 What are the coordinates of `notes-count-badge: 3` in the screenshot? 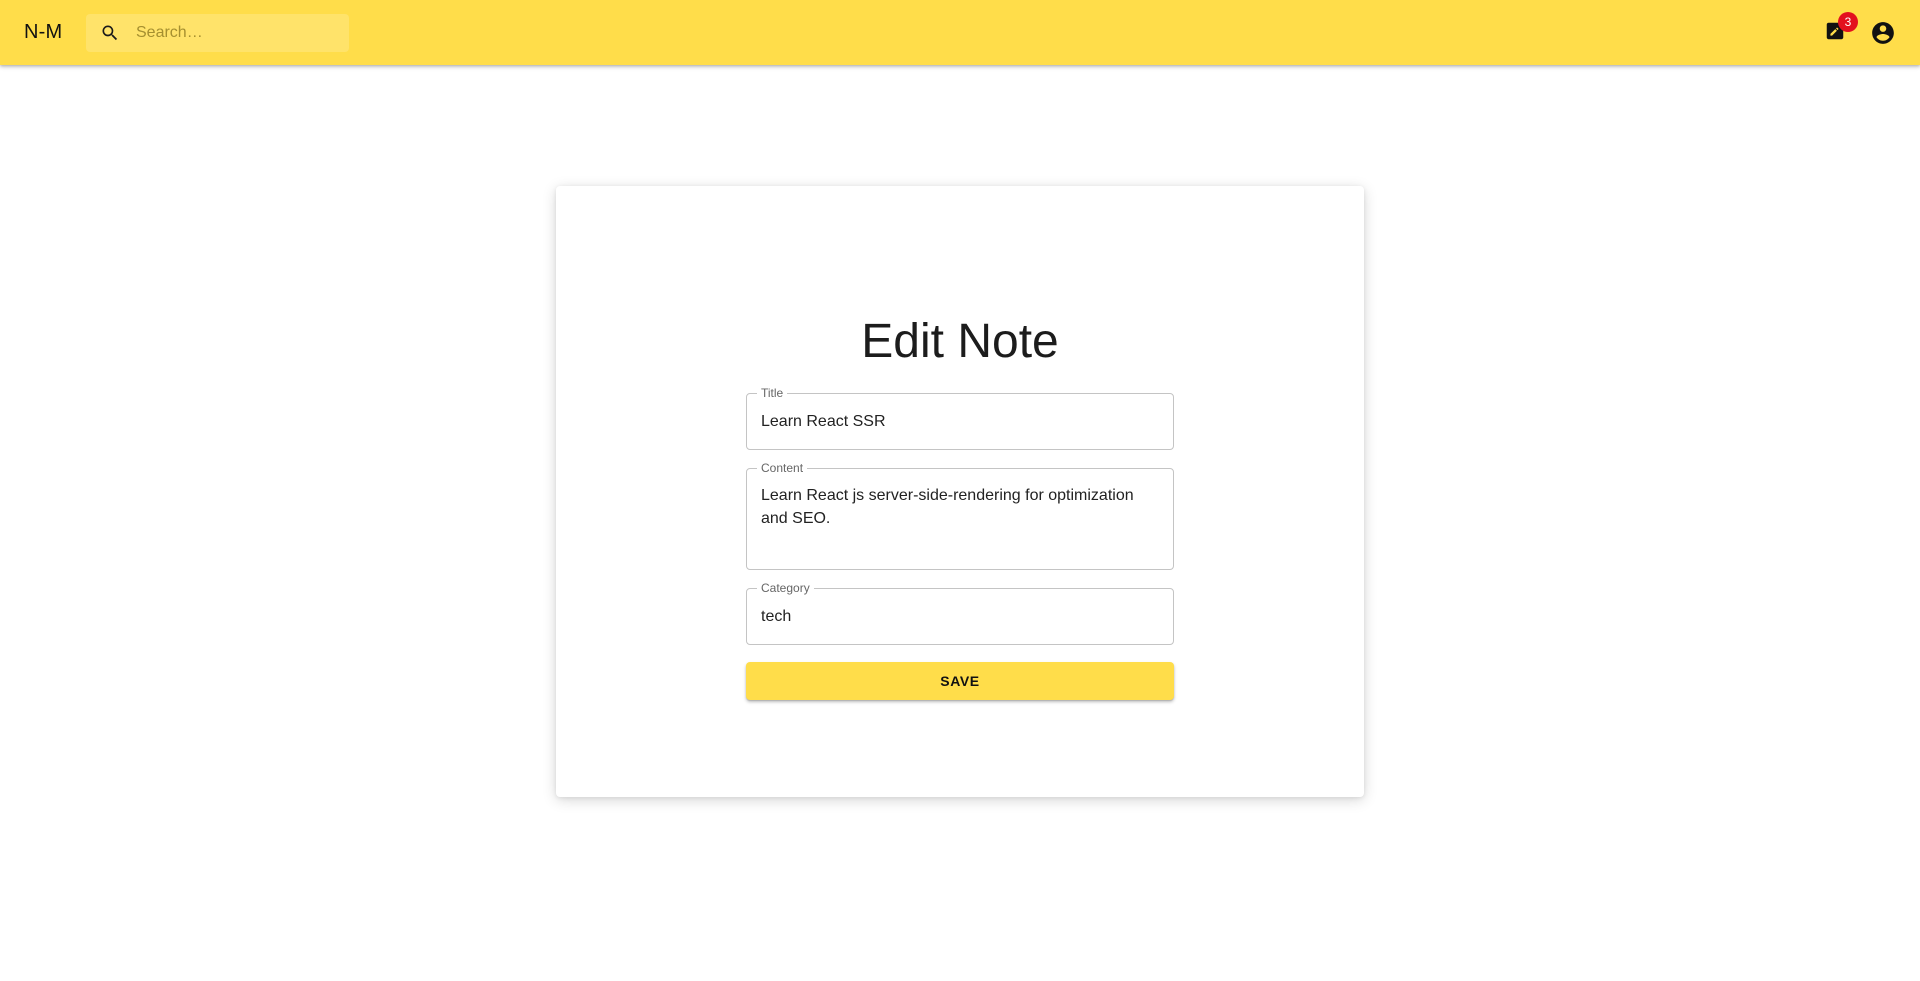 It's located at (1848, 22).